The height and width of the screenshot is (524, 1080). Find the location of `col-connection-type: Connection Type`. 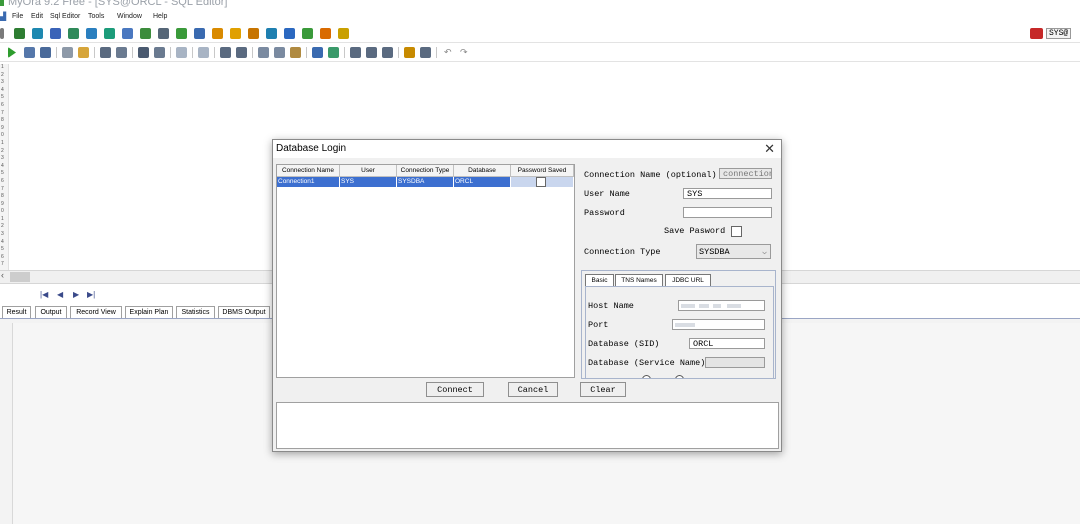

col-connection-type: Connection Type is located at coordinates (425, 171).